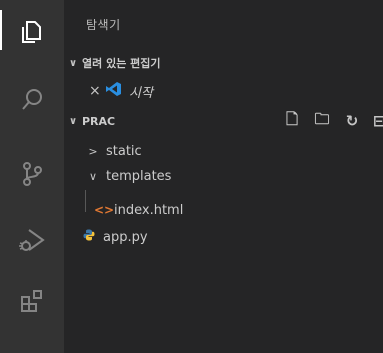  What do you see at coordinates (292, 121) in the screenshot?
I see `new-file-icon: 🗋` at bounding box center [292, 121].